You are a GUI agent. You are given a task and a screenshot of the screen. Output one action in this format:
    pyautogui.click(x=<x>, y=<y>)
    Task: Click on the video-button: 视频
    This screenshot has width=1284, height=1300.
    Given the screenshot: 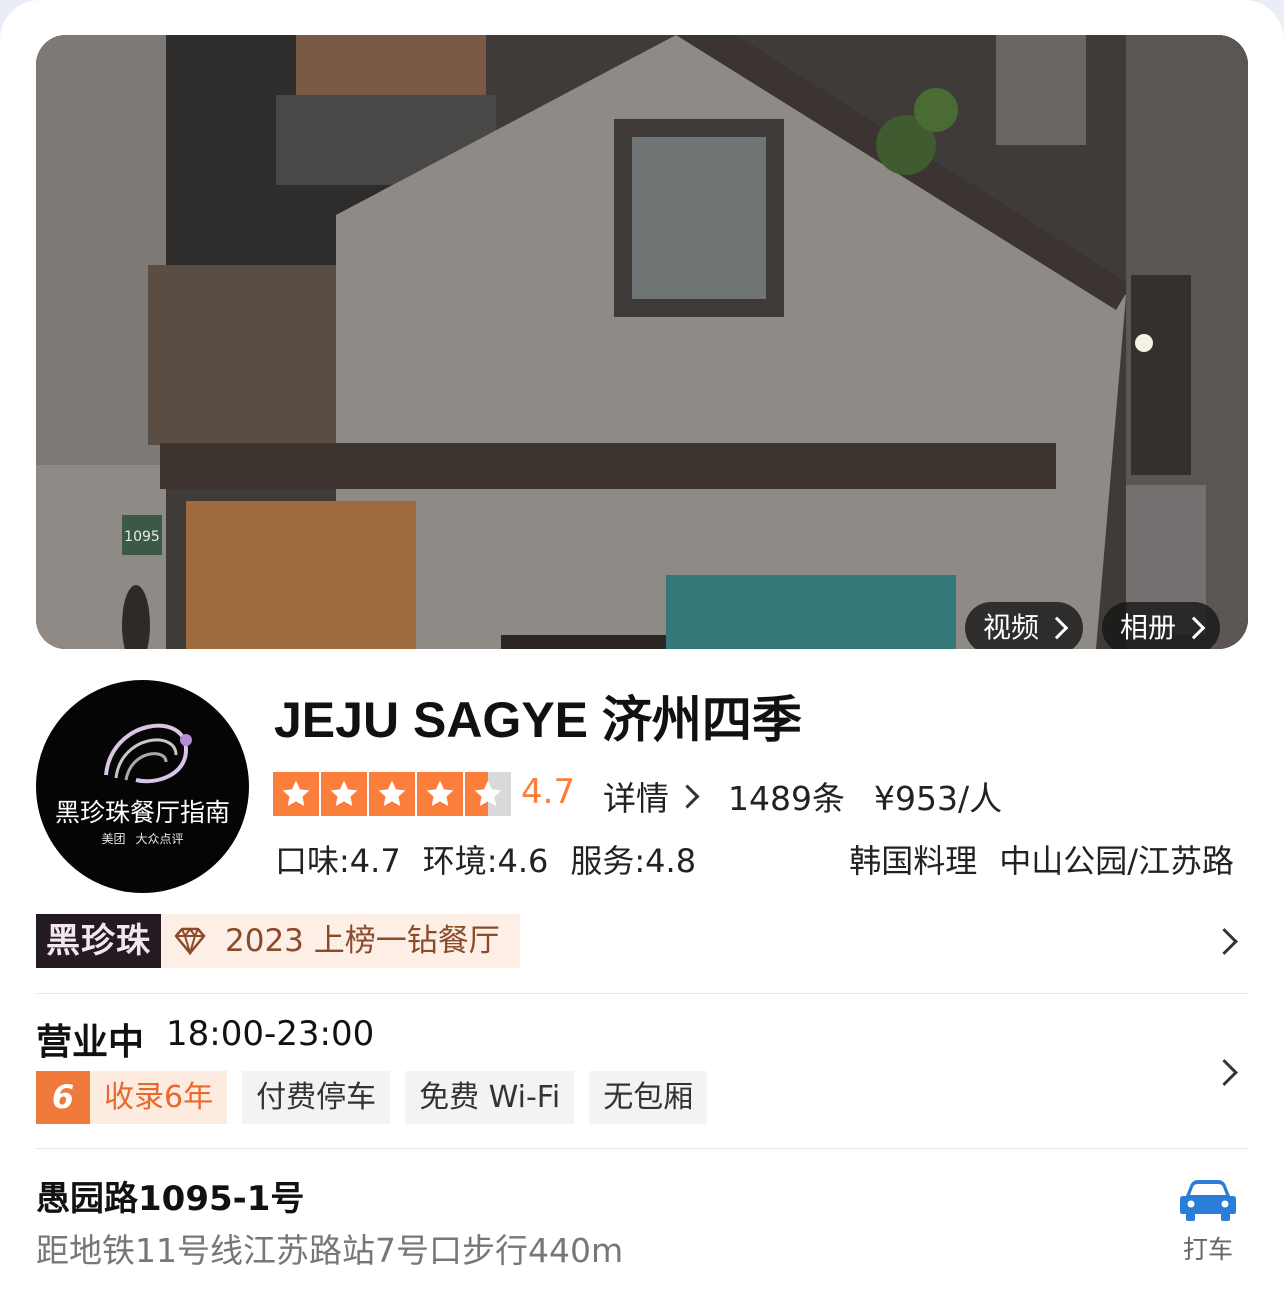 What is the action you would take?
    pyautogui.click(x=1024, y=625)
    